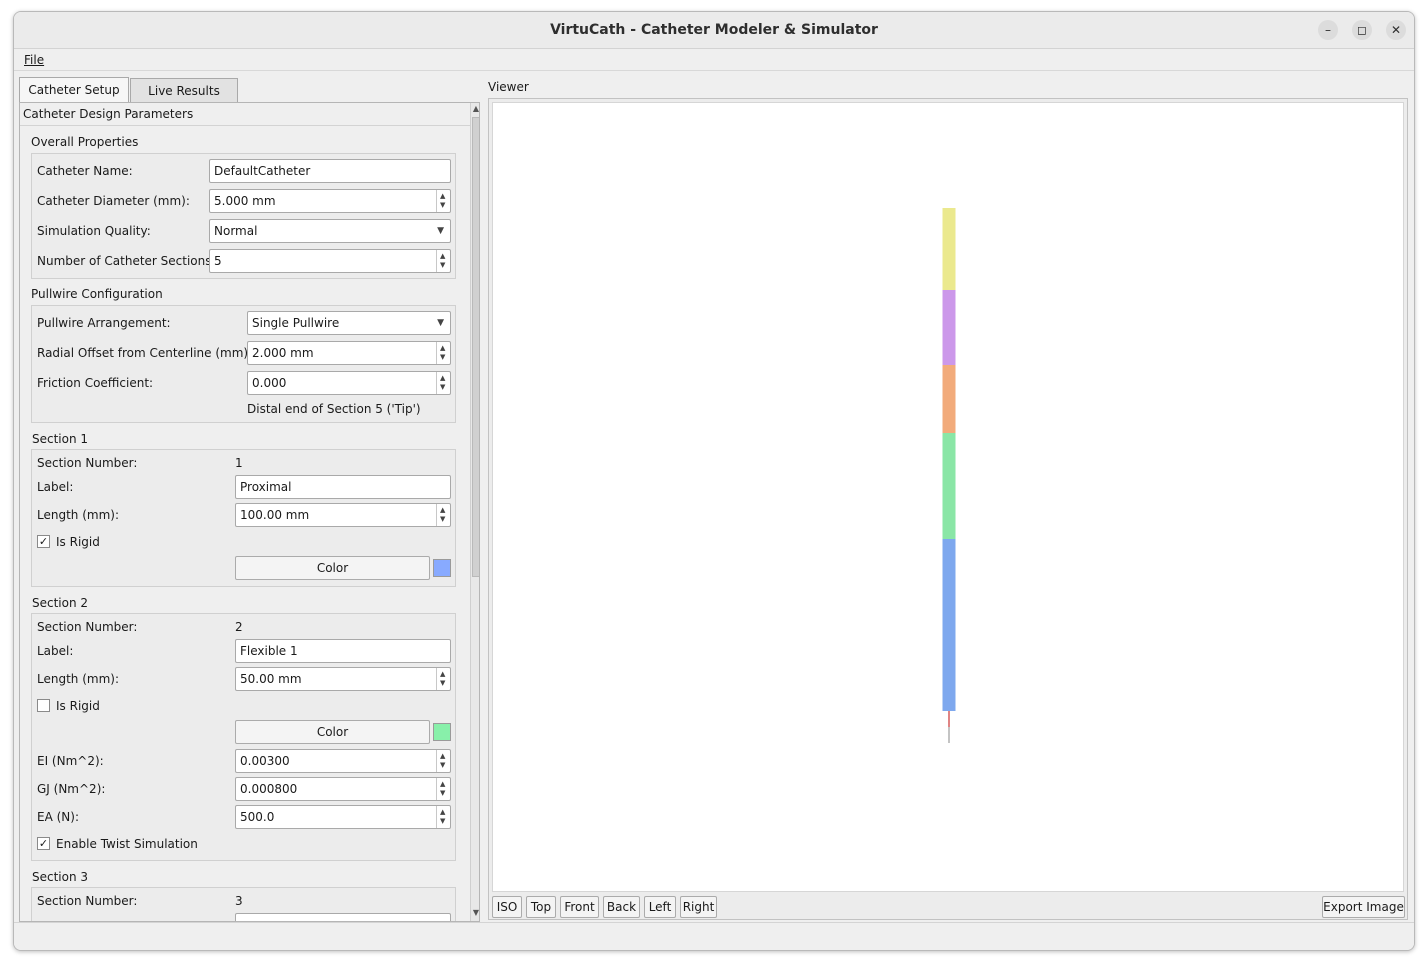 This screenshot has width=1428, height=966. I want to click on catheter-render, so click(949, 475).